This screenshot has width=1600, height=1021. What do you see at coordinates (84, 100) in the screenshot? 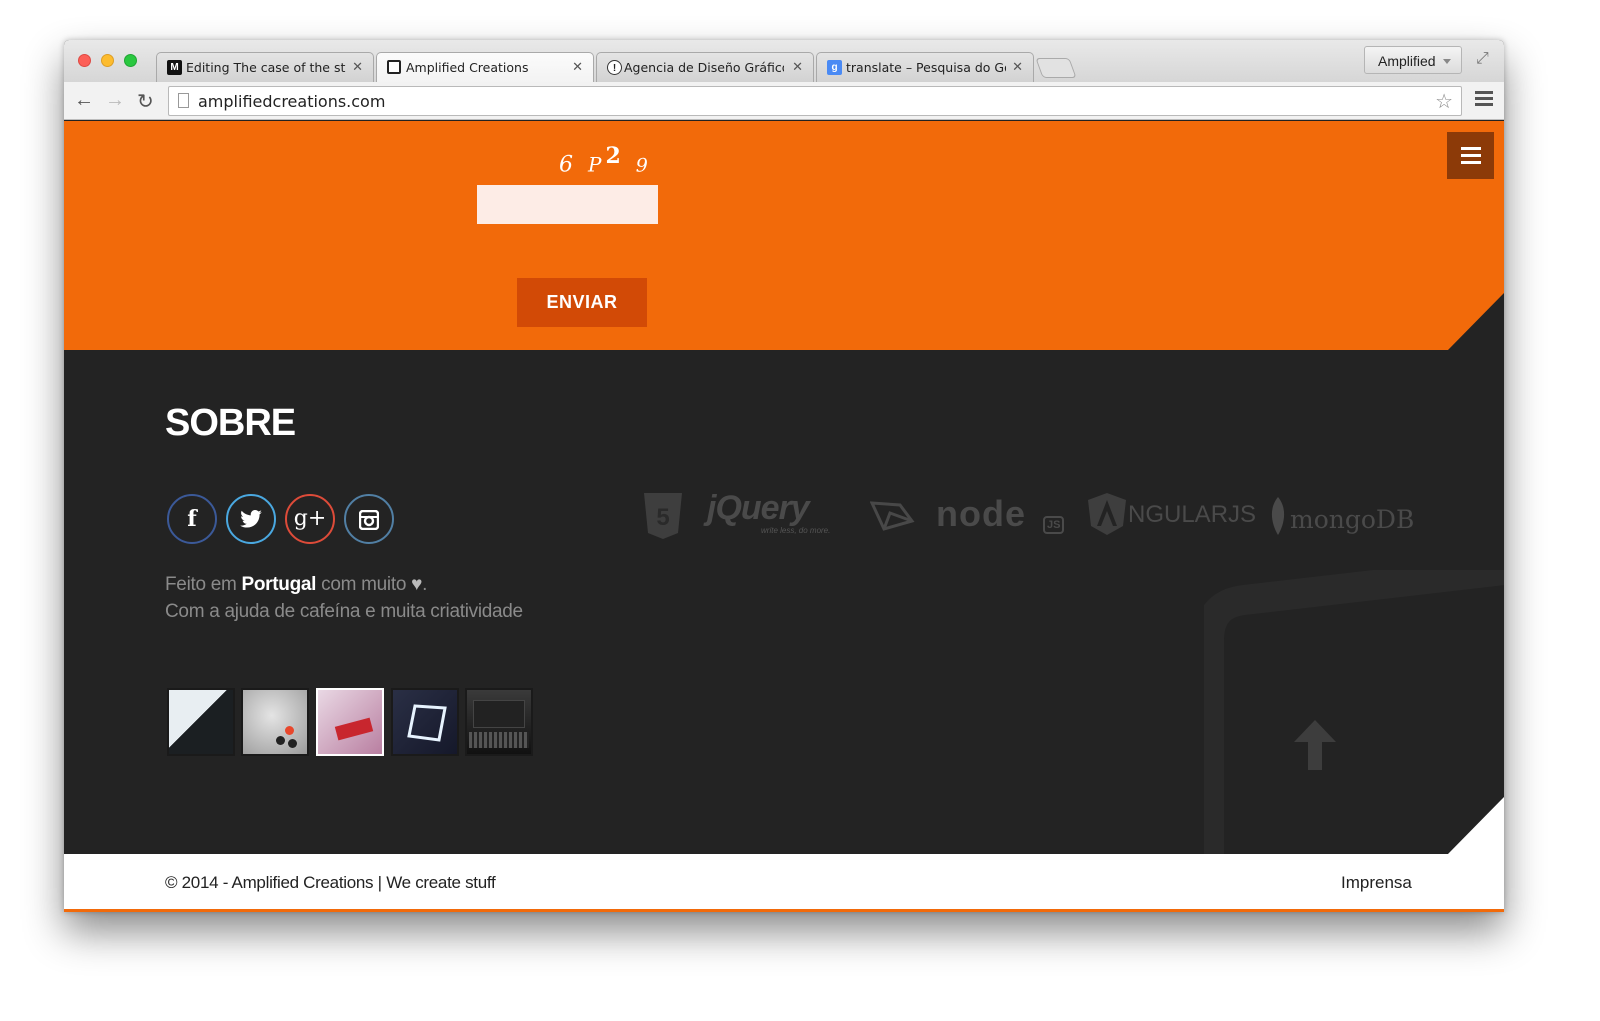
I see `back-arrow-icon: ←` at bounding box center [84, 100].